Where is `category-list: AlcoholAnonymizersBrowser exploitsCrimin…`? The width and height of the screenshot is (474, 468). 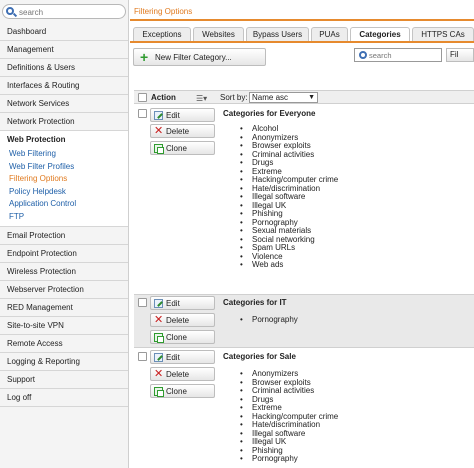
category-list: AlcoholAnonymizersBrowser exploitsCrimin… is located at coordinates (289, 197).